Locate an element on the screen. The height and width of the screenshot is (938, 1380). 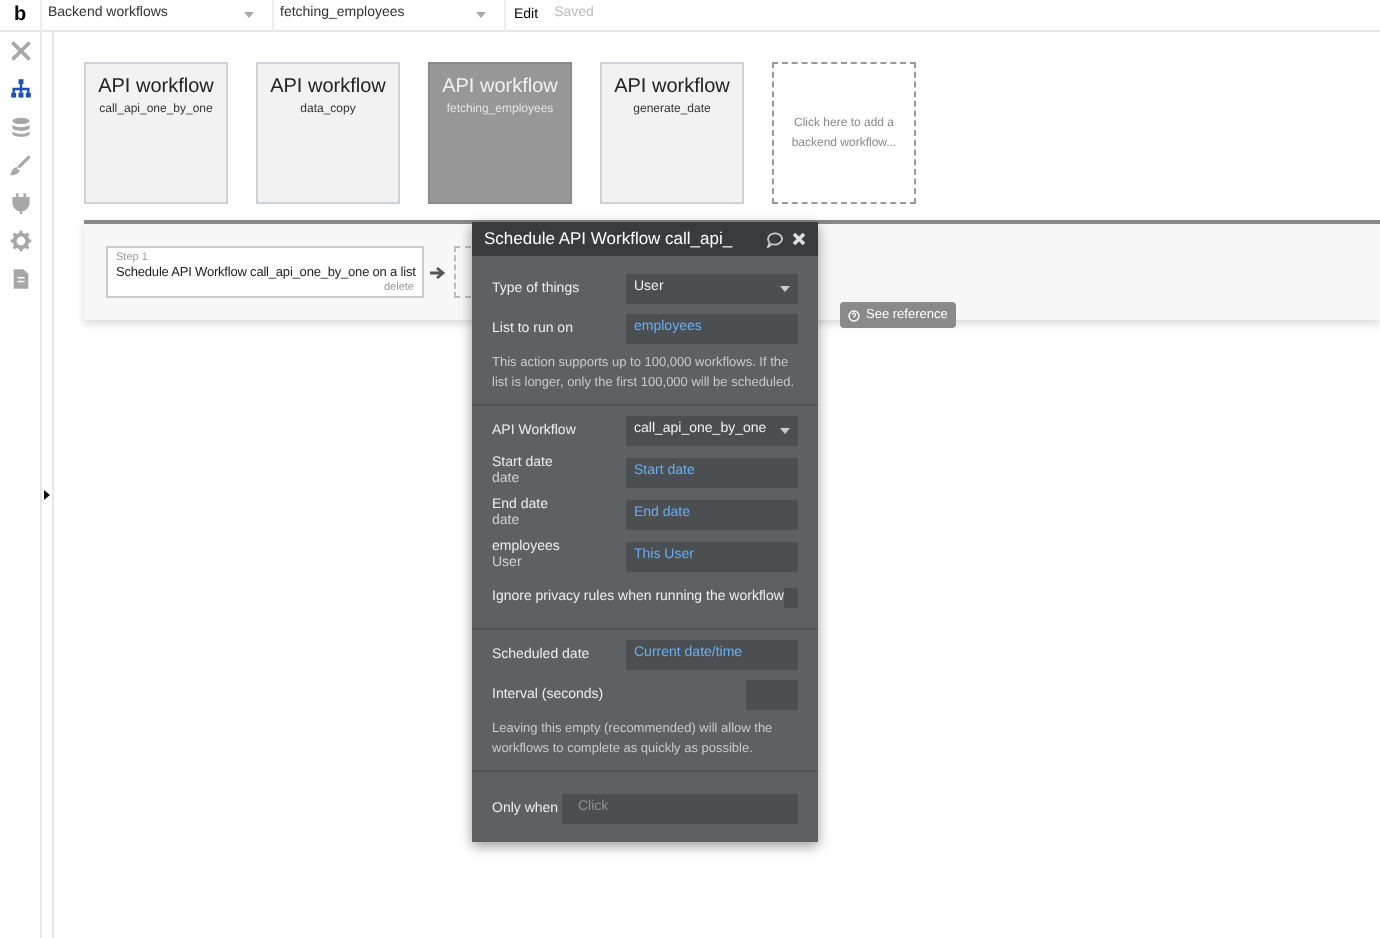
gear-icon is located at coordinates (20, 241).